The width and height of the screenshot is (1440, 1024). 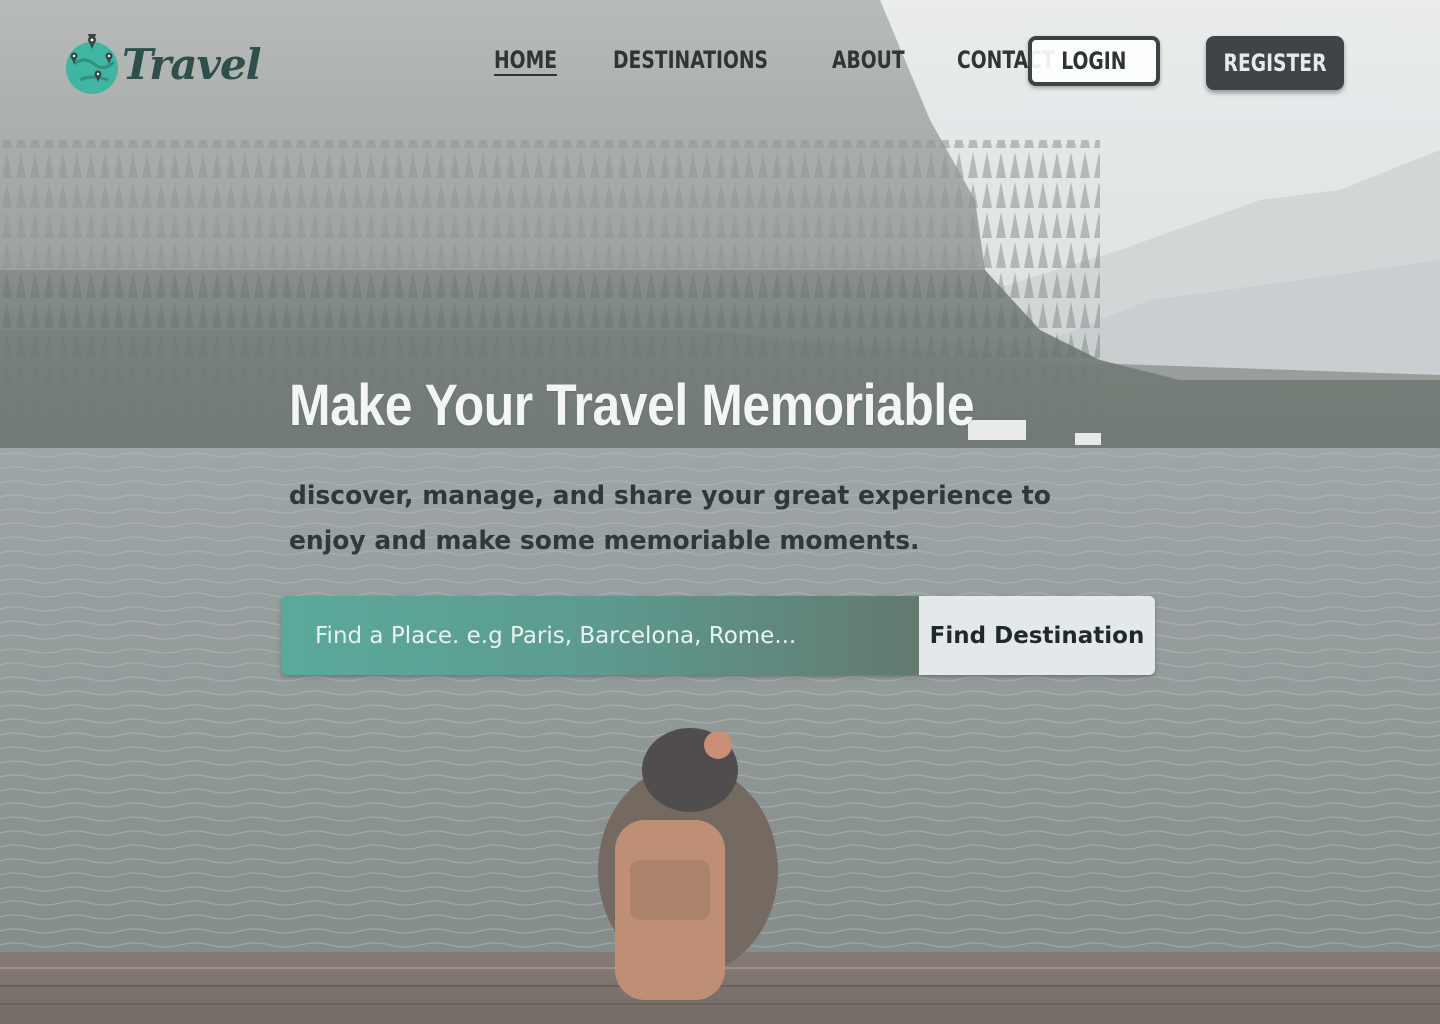 I want to click on nav-home: HOME, so click(x=525, y=60).